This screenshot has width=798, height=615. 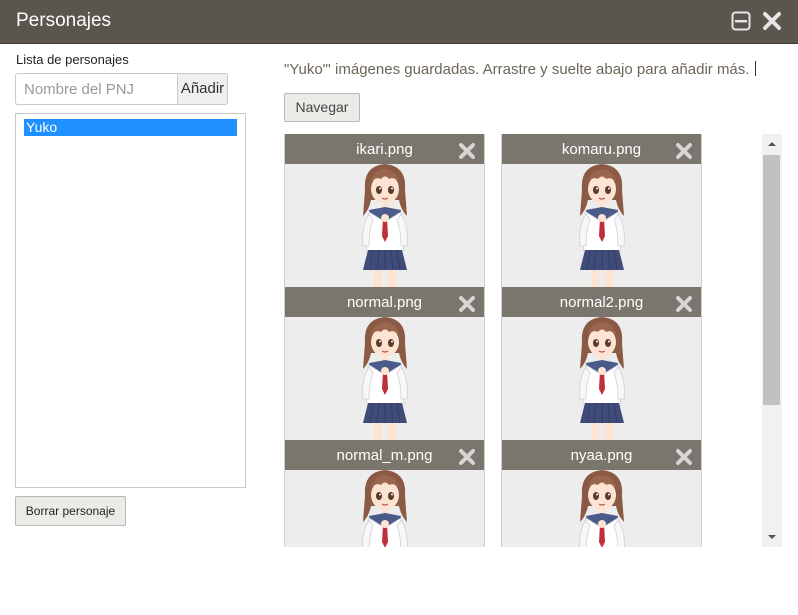 What do you see at coordinates (399, 22) in the screenshot?
I see `title-bar: Personajes` at bounding box center [399, 22].